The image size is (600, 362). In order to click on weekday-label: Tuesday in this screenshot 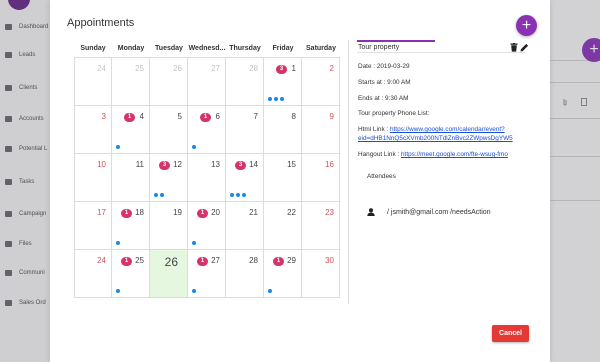, I will do `click(169, 48)`.